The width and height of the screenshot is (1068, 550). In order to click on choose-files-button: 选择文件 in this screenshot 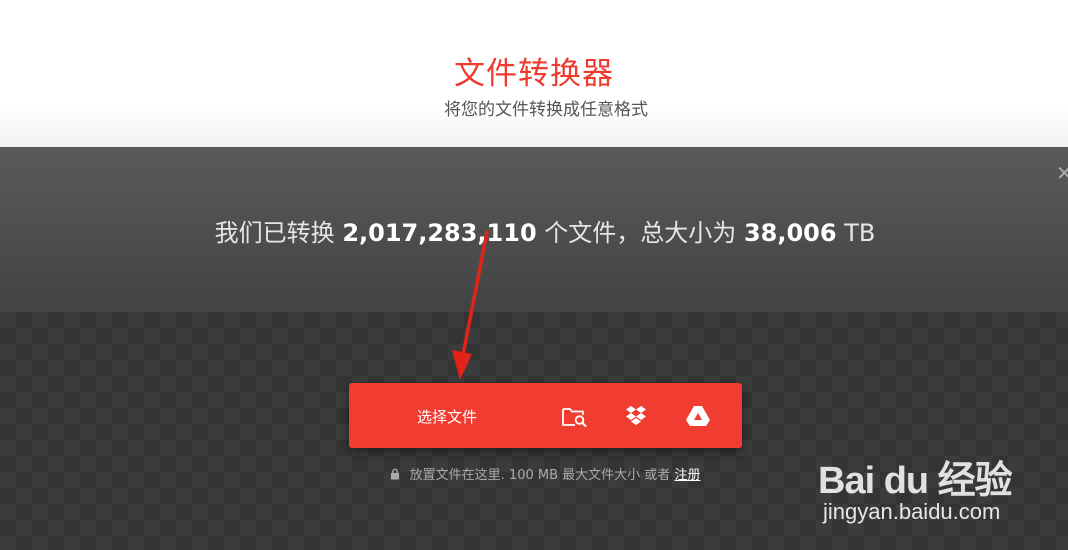, I will do `click(545, 415)`.